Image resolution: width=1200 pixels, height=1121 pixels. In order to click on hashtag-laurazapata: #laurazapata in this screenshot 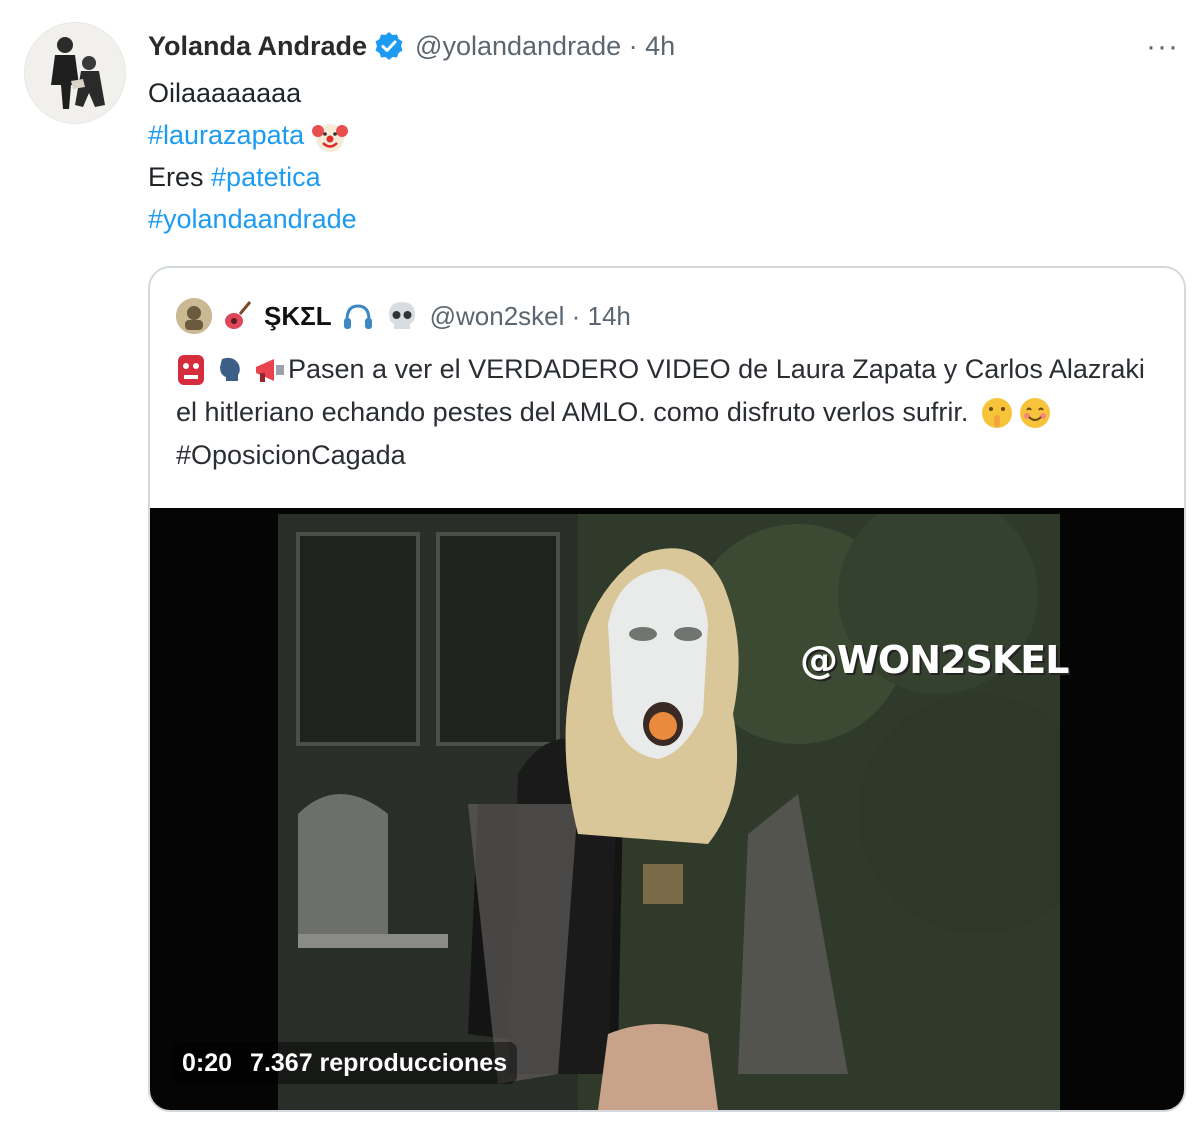, I will do `click(226, 135)`.